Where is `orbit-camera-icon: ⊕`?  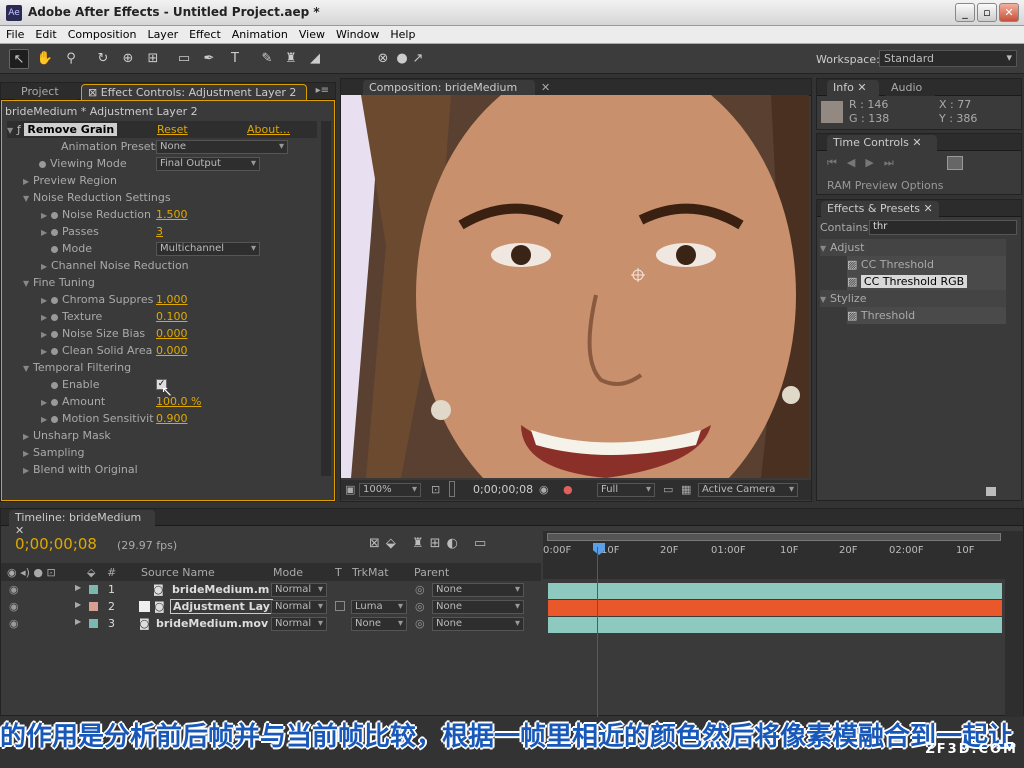
orbit-camera-icon: ⊕ is located at coordinates (128, 59).